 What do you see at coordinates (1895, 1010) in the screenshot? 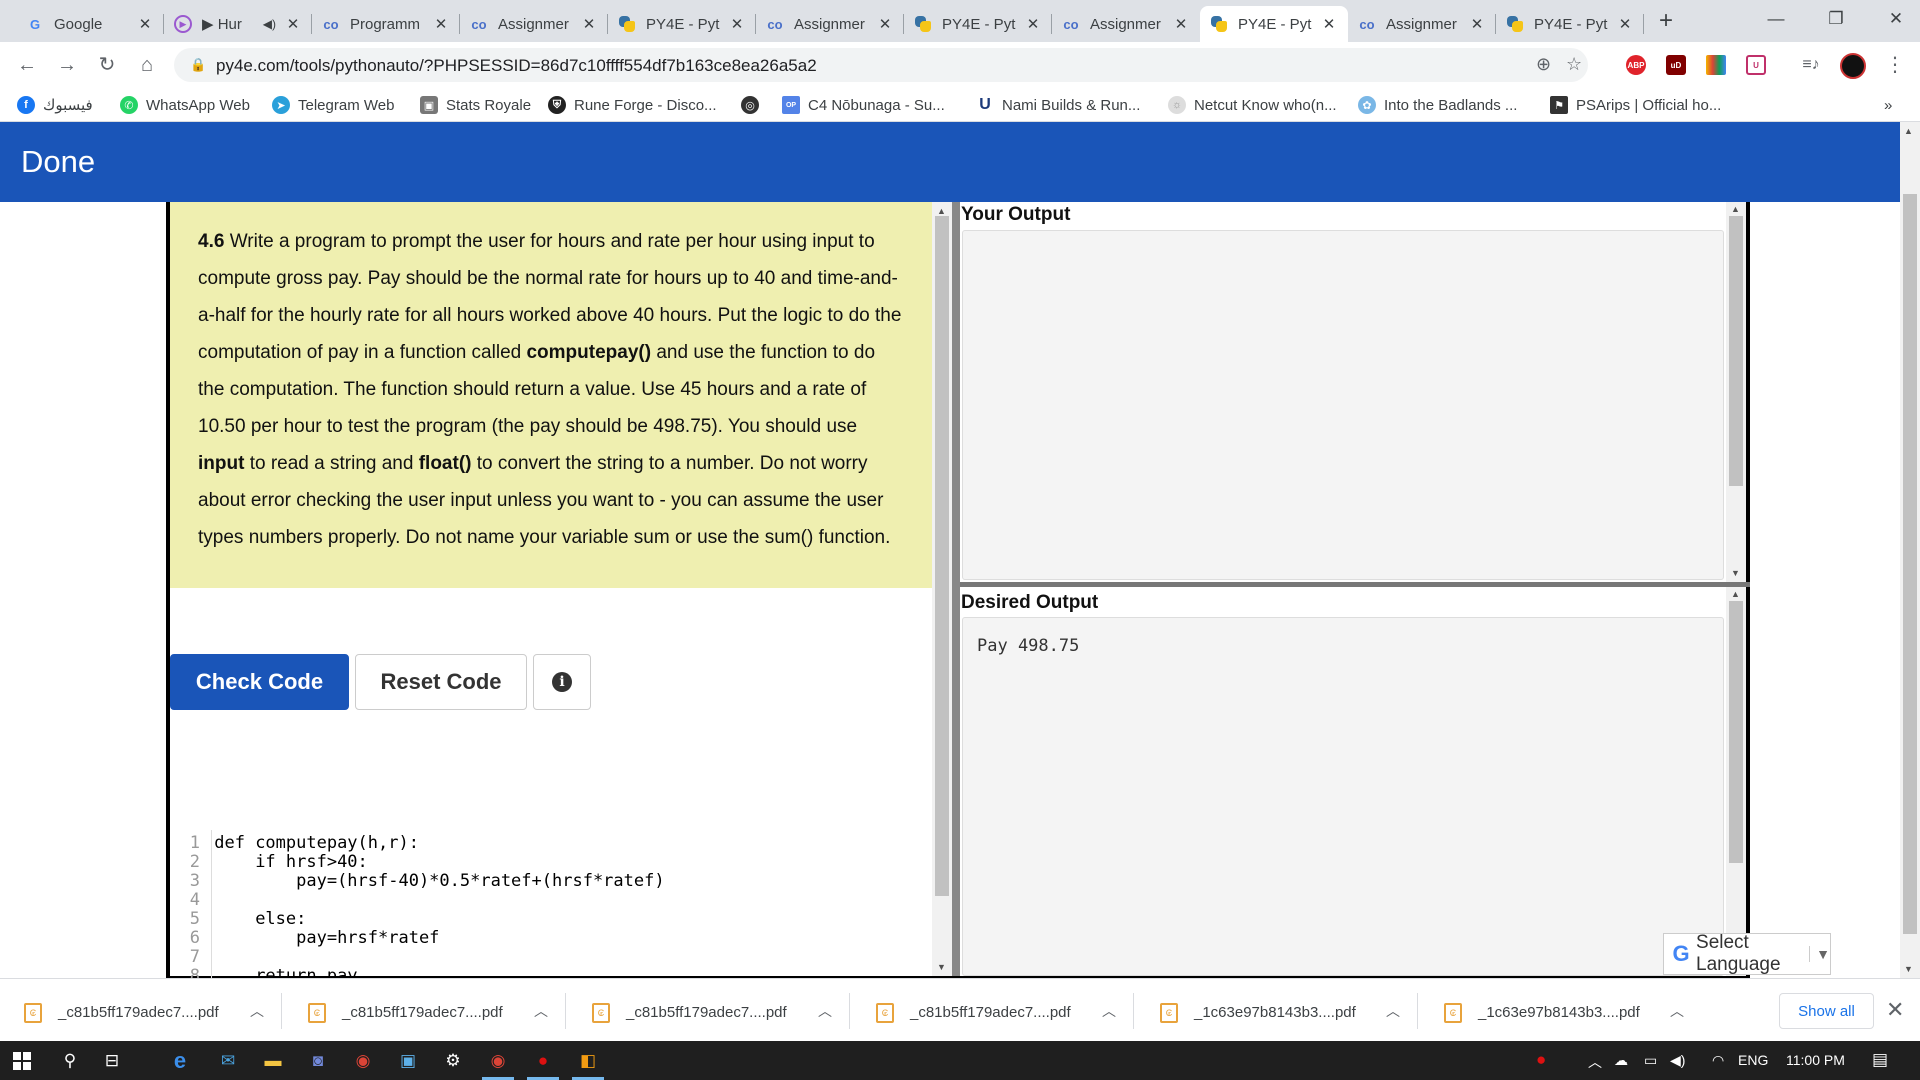
I see `close-download-shelf-icon: ✕` at bounding box center [1895, 1010].